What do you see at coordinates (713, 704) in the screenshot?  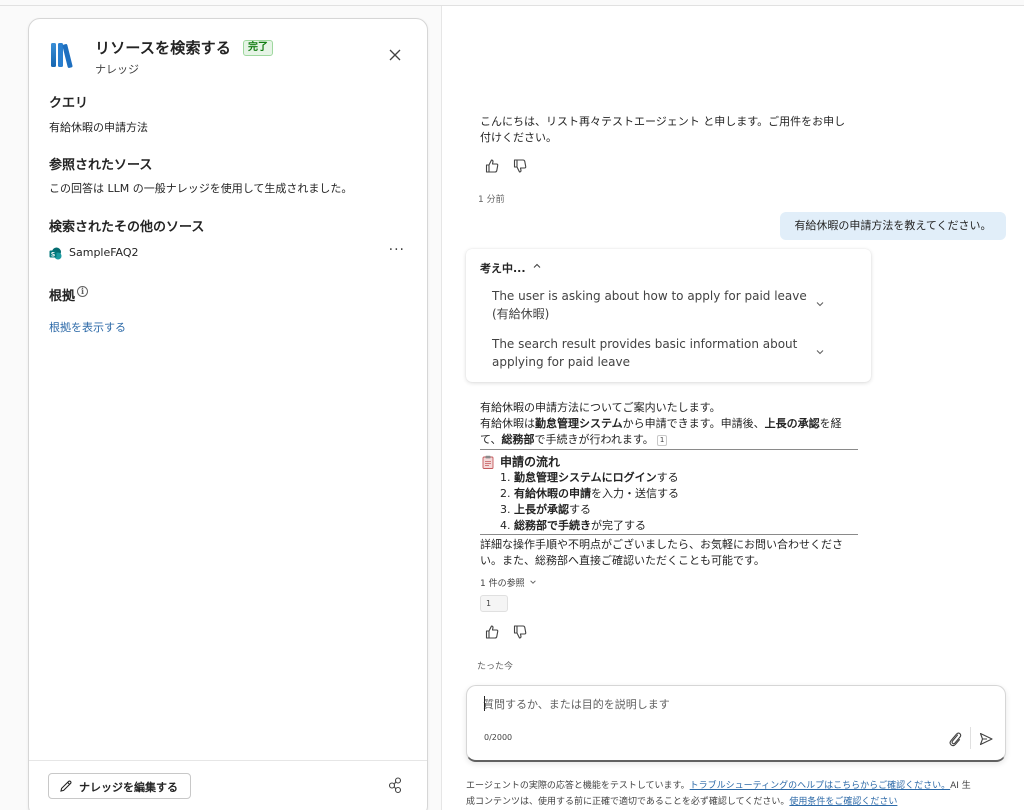 I see `chat-input` at bounding box center [713, 704].